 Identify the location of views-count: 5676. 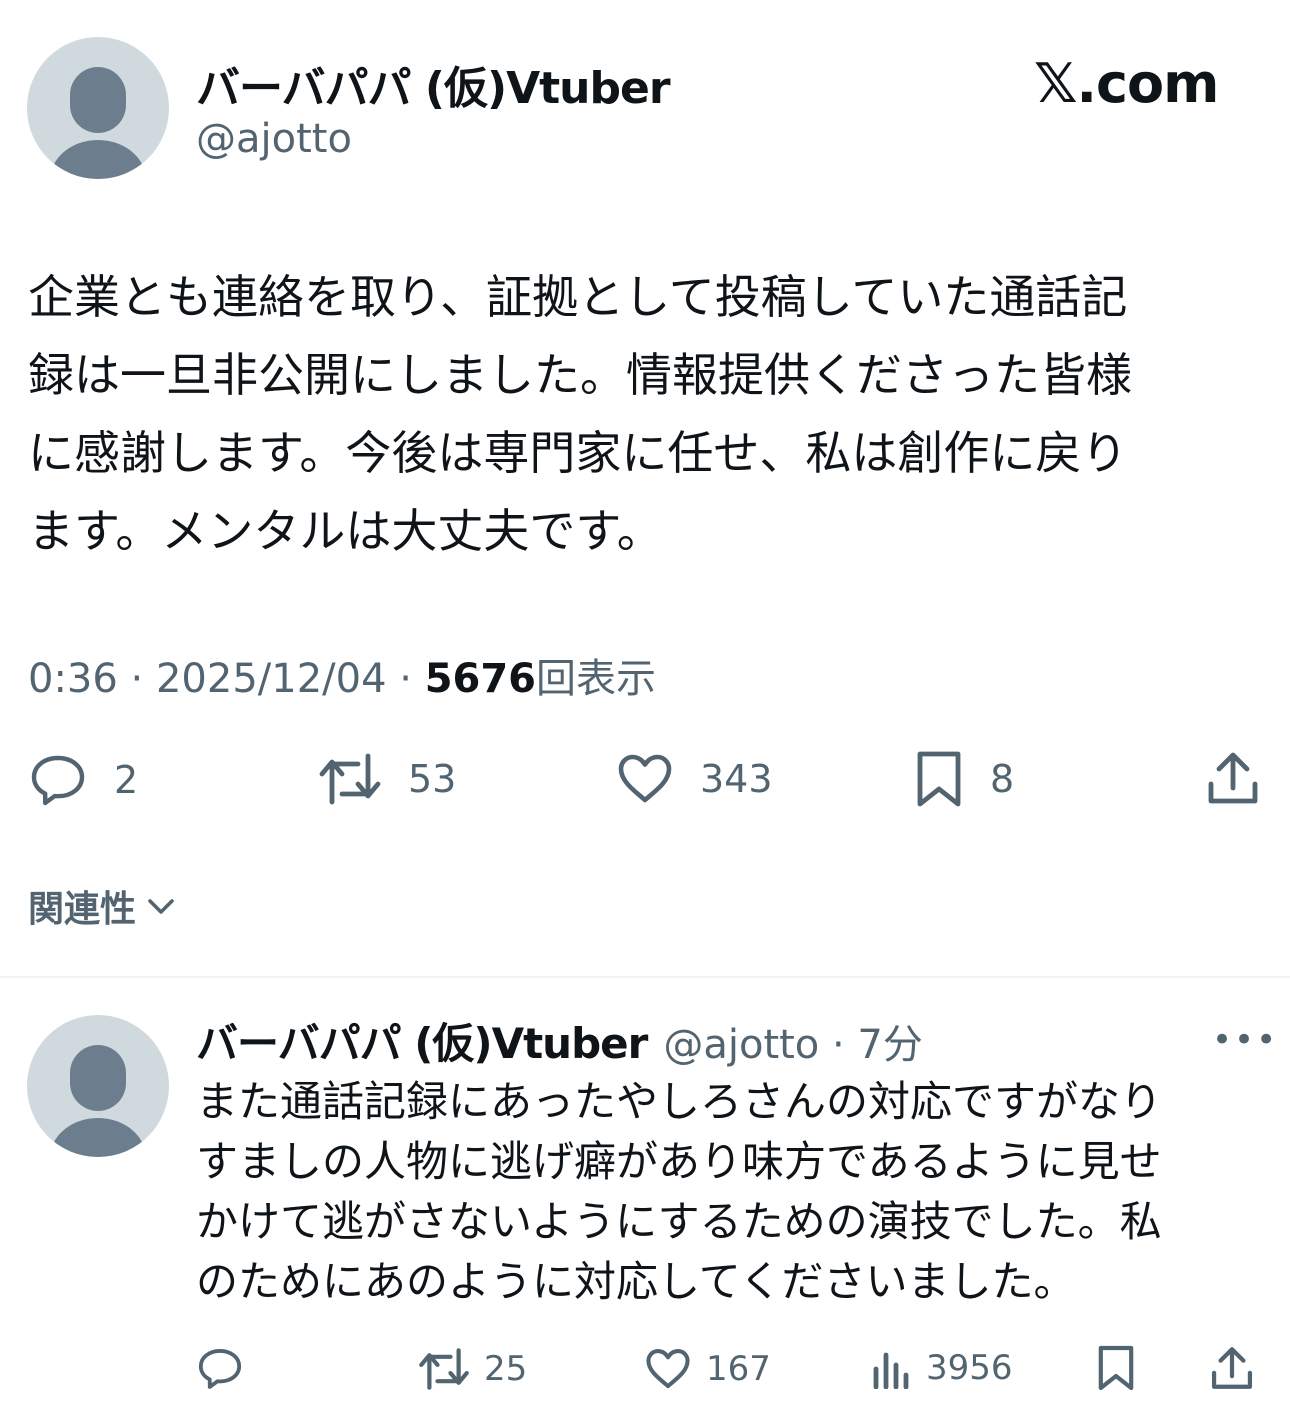
(480, 679).